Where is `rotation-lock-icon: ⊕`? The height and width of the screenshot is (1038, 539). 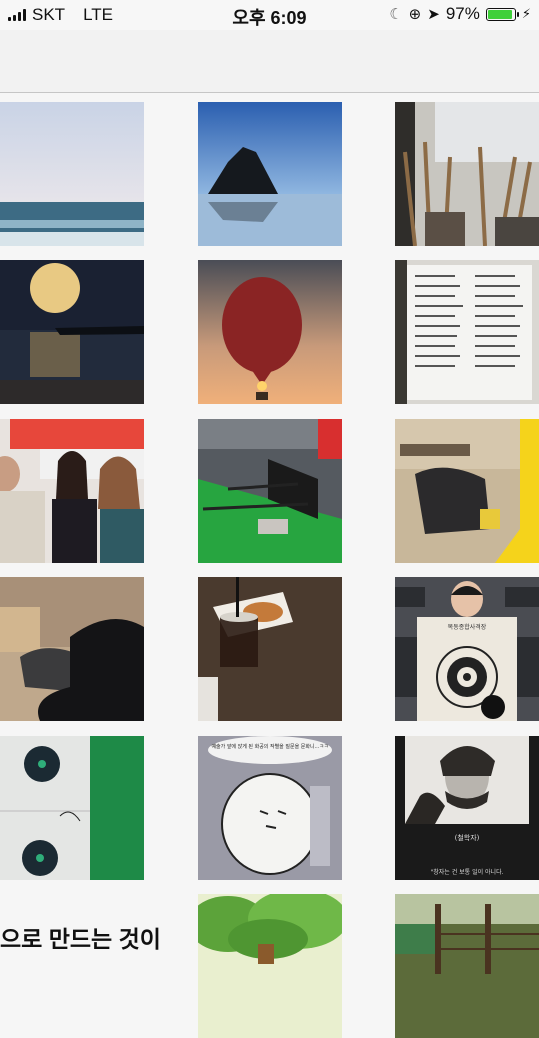 rotation-lock-icon: ⊕ is located at coordinates (415, 14).